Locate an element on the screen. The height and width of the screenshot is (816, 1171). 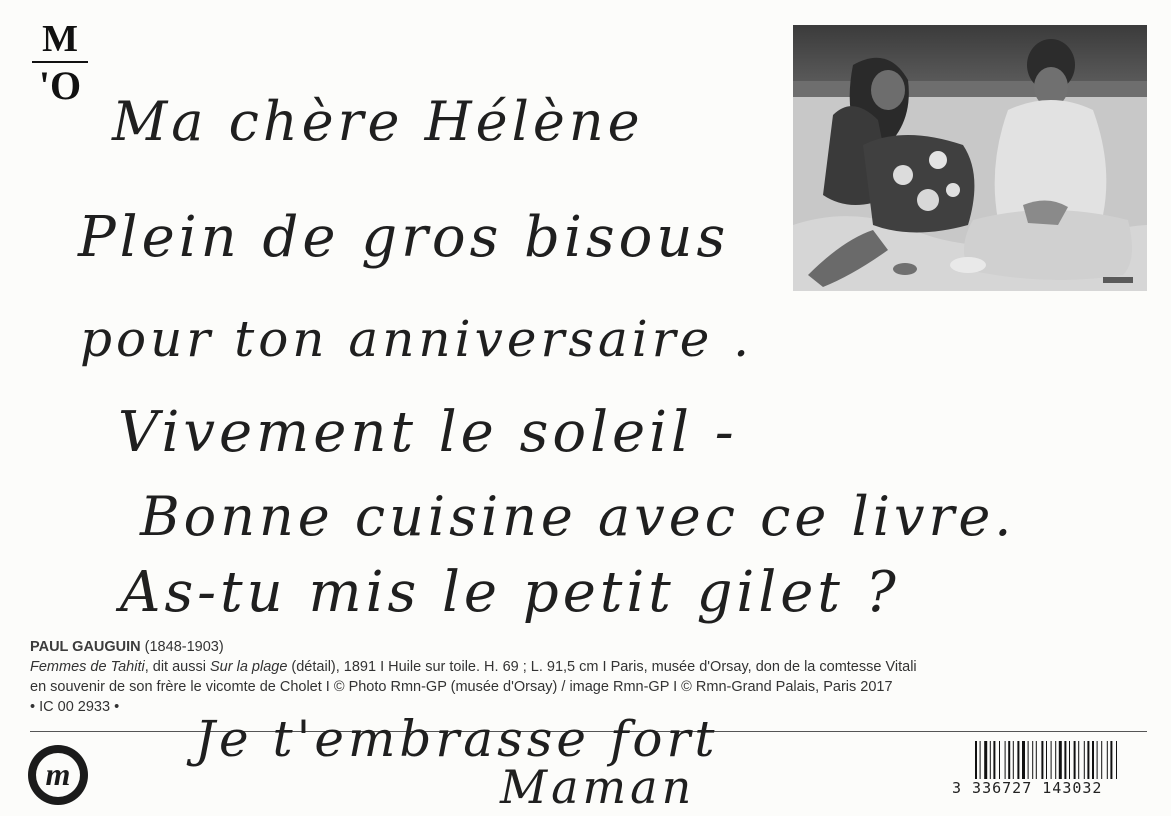
musee-seal-logo: m is located at coordinates (58, 775).